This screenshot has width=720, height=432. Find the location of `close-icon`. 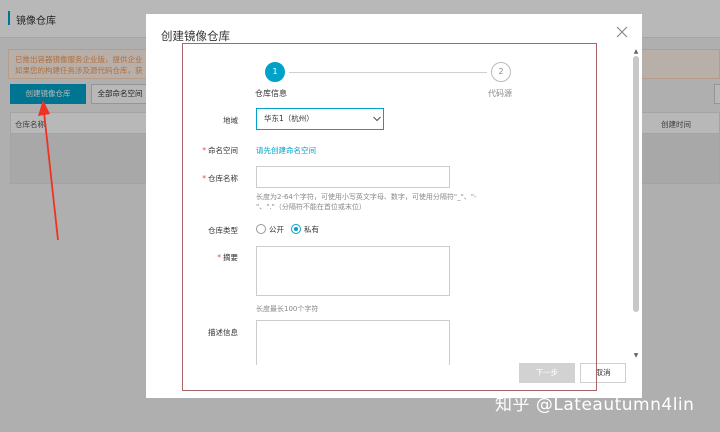

close-icon is located at coordinates (622, 32).